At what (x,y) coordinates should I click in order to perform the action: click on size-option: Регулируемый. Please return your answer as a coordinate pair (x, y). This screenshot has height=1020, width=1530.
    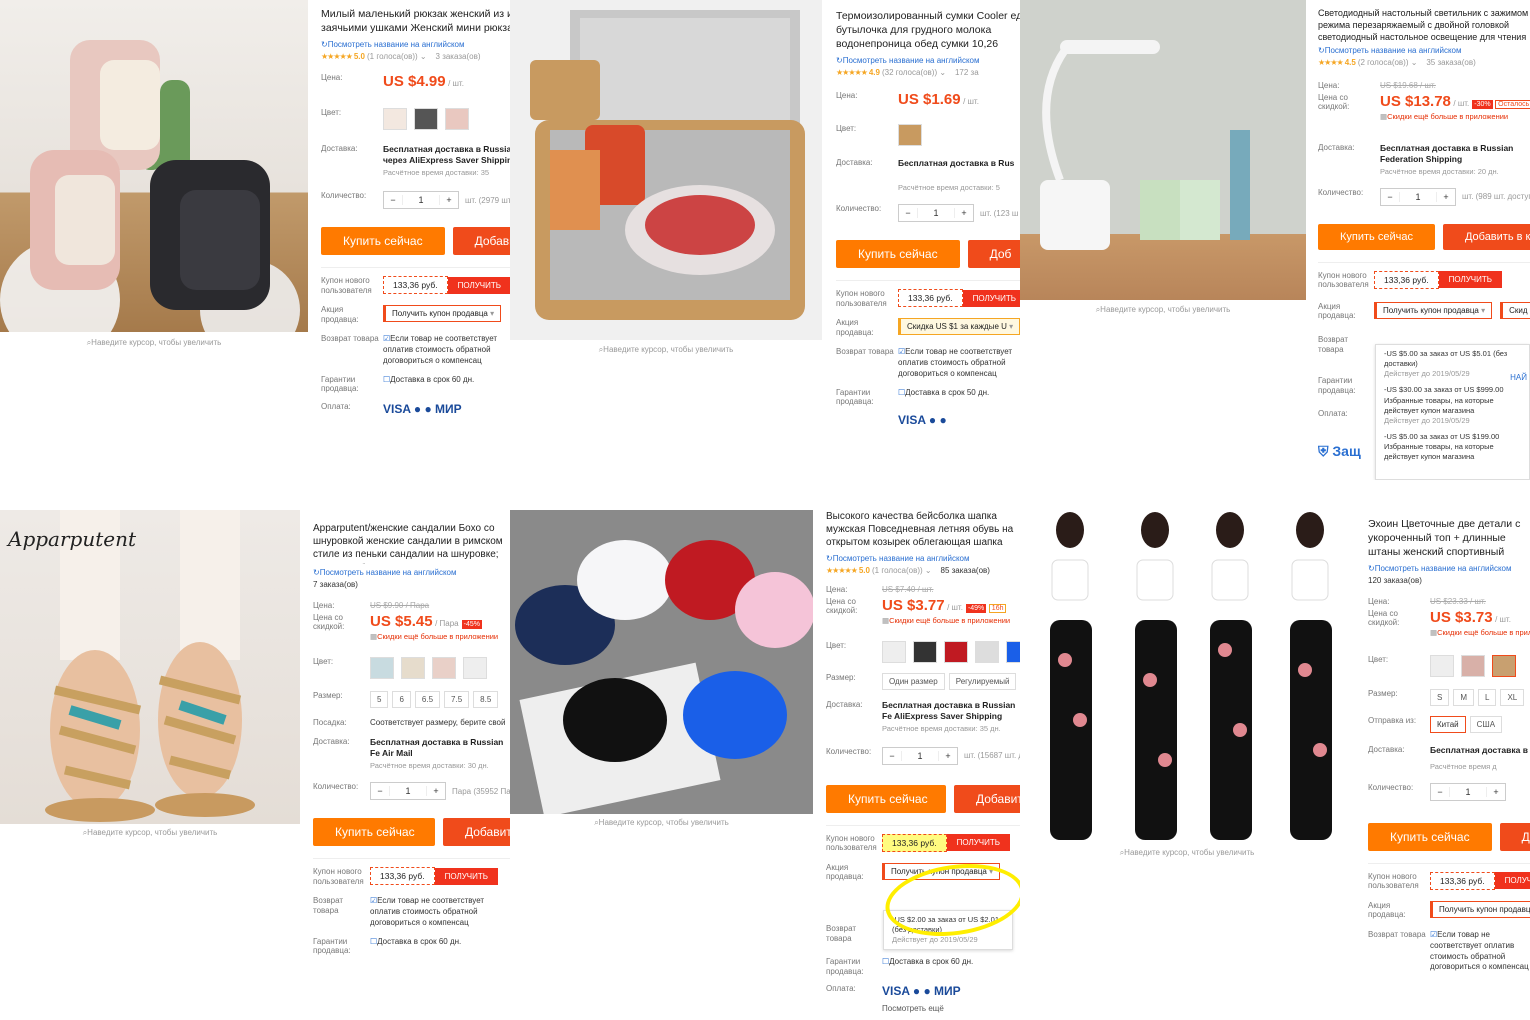
    Looking at the image, I should click on (982, 681).